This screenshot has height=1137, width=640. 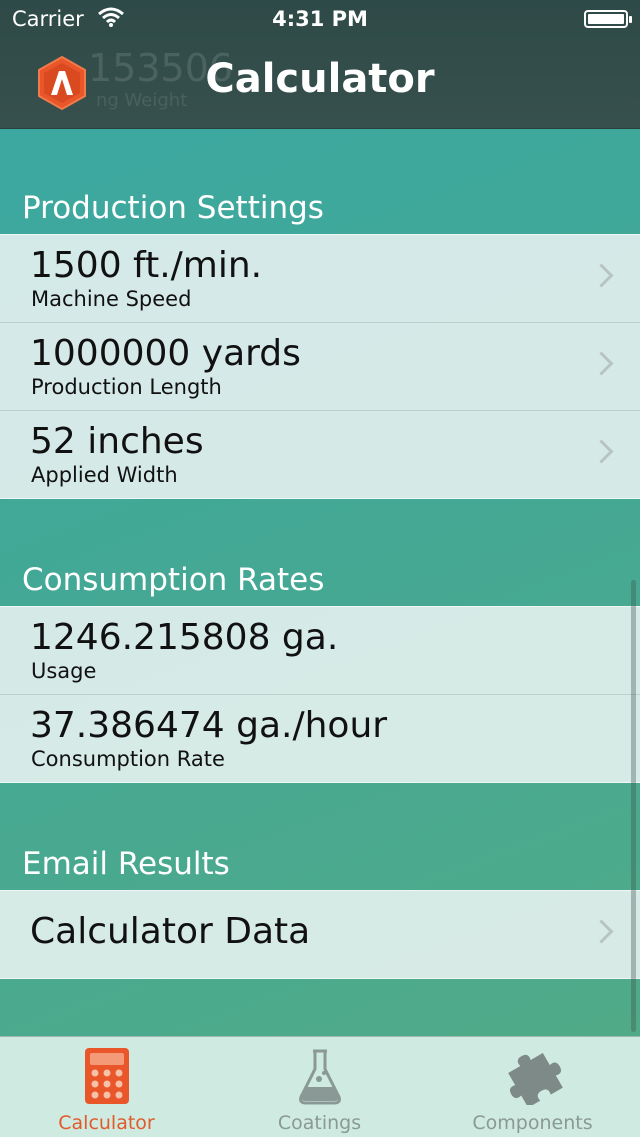 What do you see at coordinates (117, 441) in the screenshot?
I see `row-value: 52 inches` at bounding box center [117, 441].